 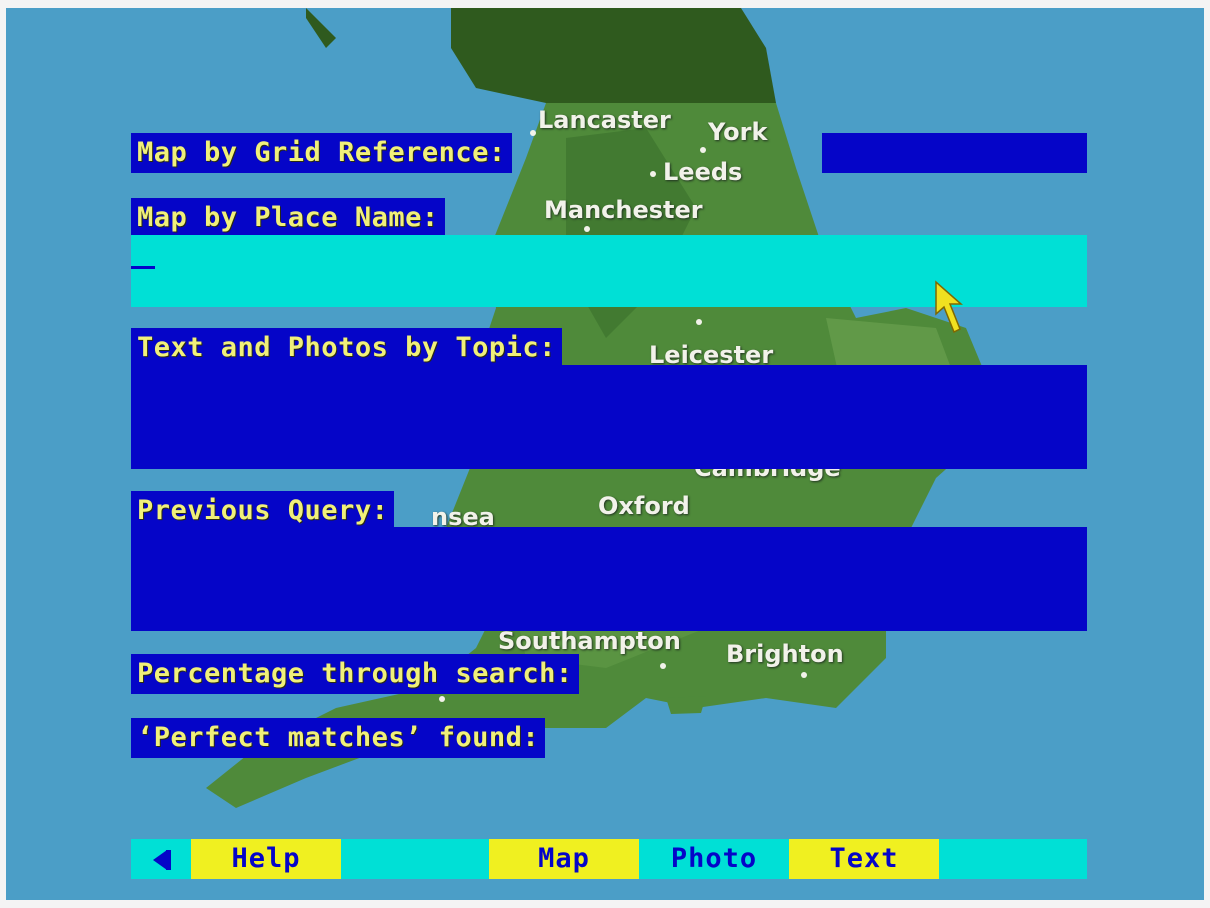 What do you see at coordinates (589, 641) in the screenshot?
I see `town-label-southampton: Southampton` at bounding box center [589, 641].